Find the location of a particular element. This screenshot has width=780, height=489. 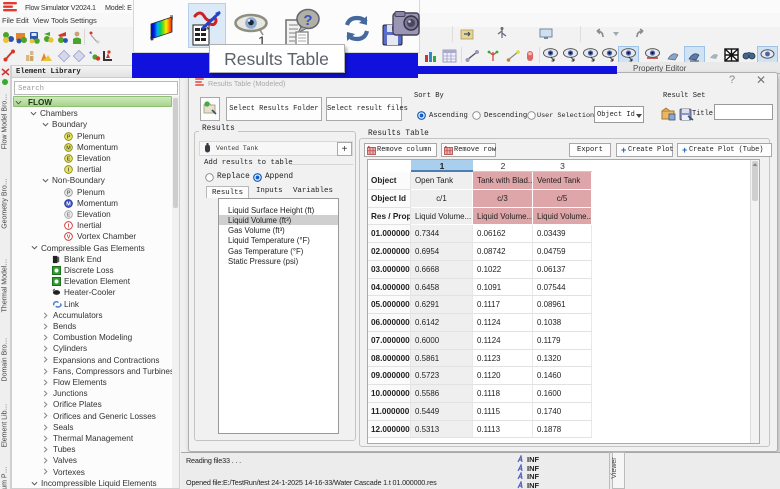

svg-text: V is located at coordinates (69, 238).